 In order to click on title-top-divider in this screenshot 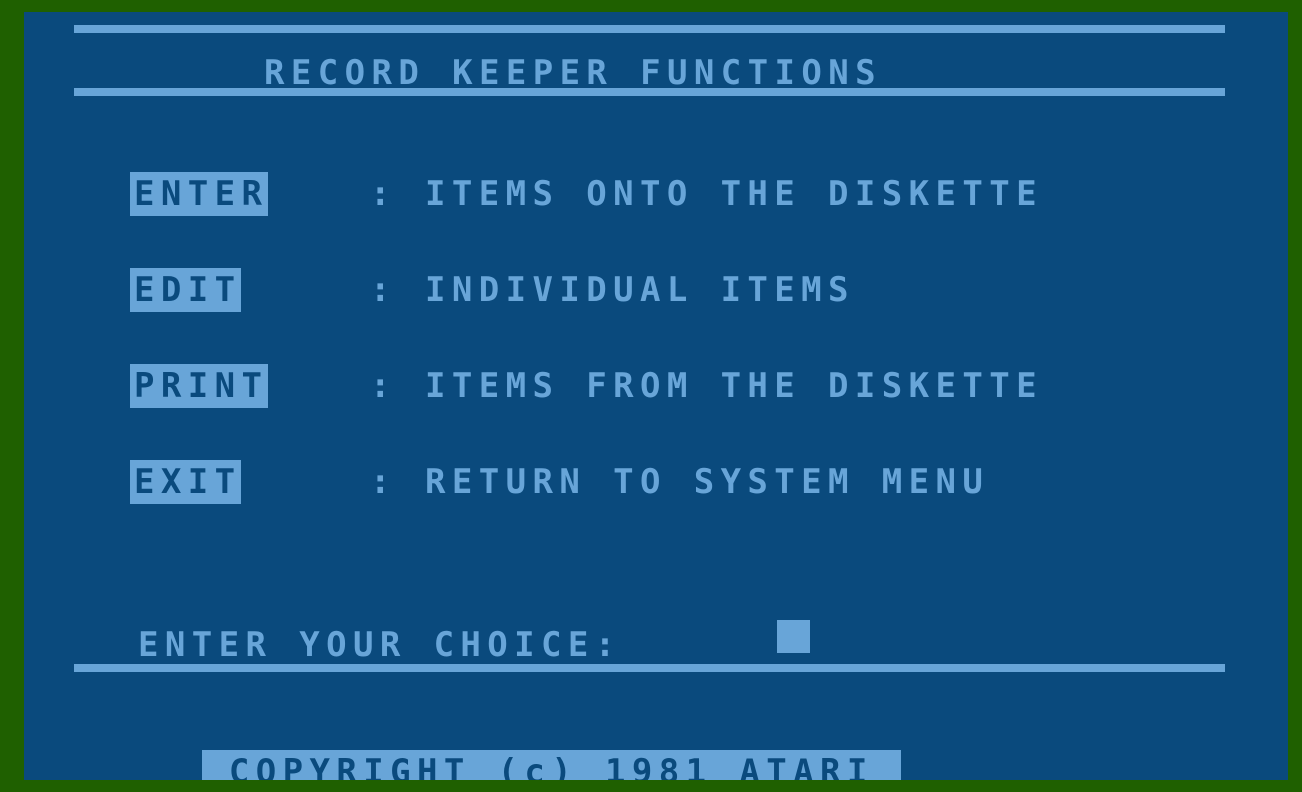, I will do `click(649, 29)`.